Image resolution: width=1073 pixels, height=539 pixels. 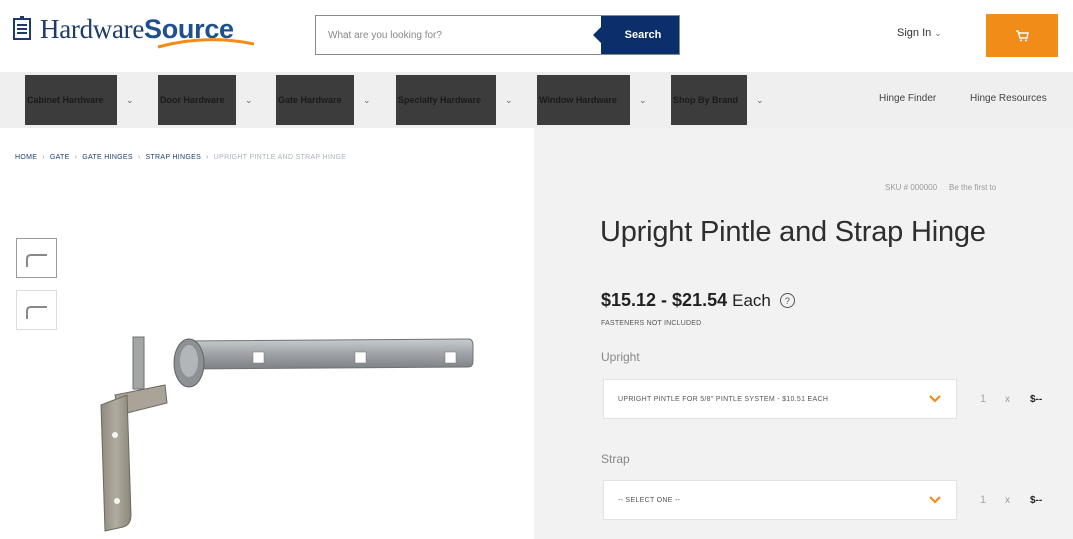 I want to click on price-range: $15.12 - $21.54, so click(x=664, y=300).